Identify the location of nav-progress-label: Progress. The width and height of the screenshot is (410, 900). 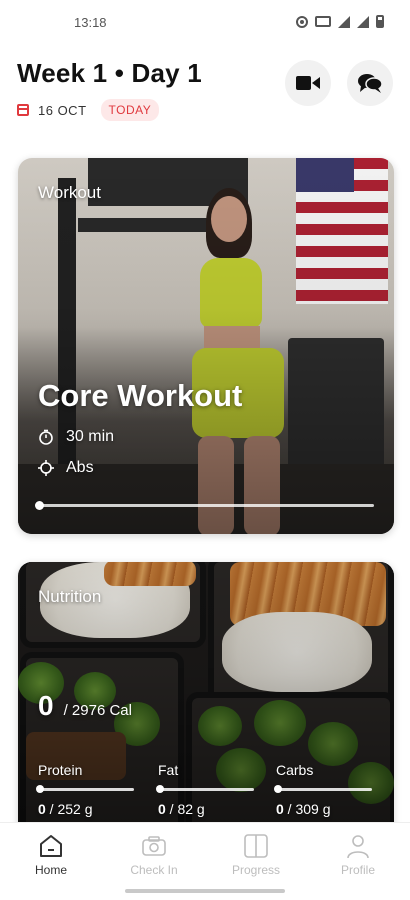
(256, 870).